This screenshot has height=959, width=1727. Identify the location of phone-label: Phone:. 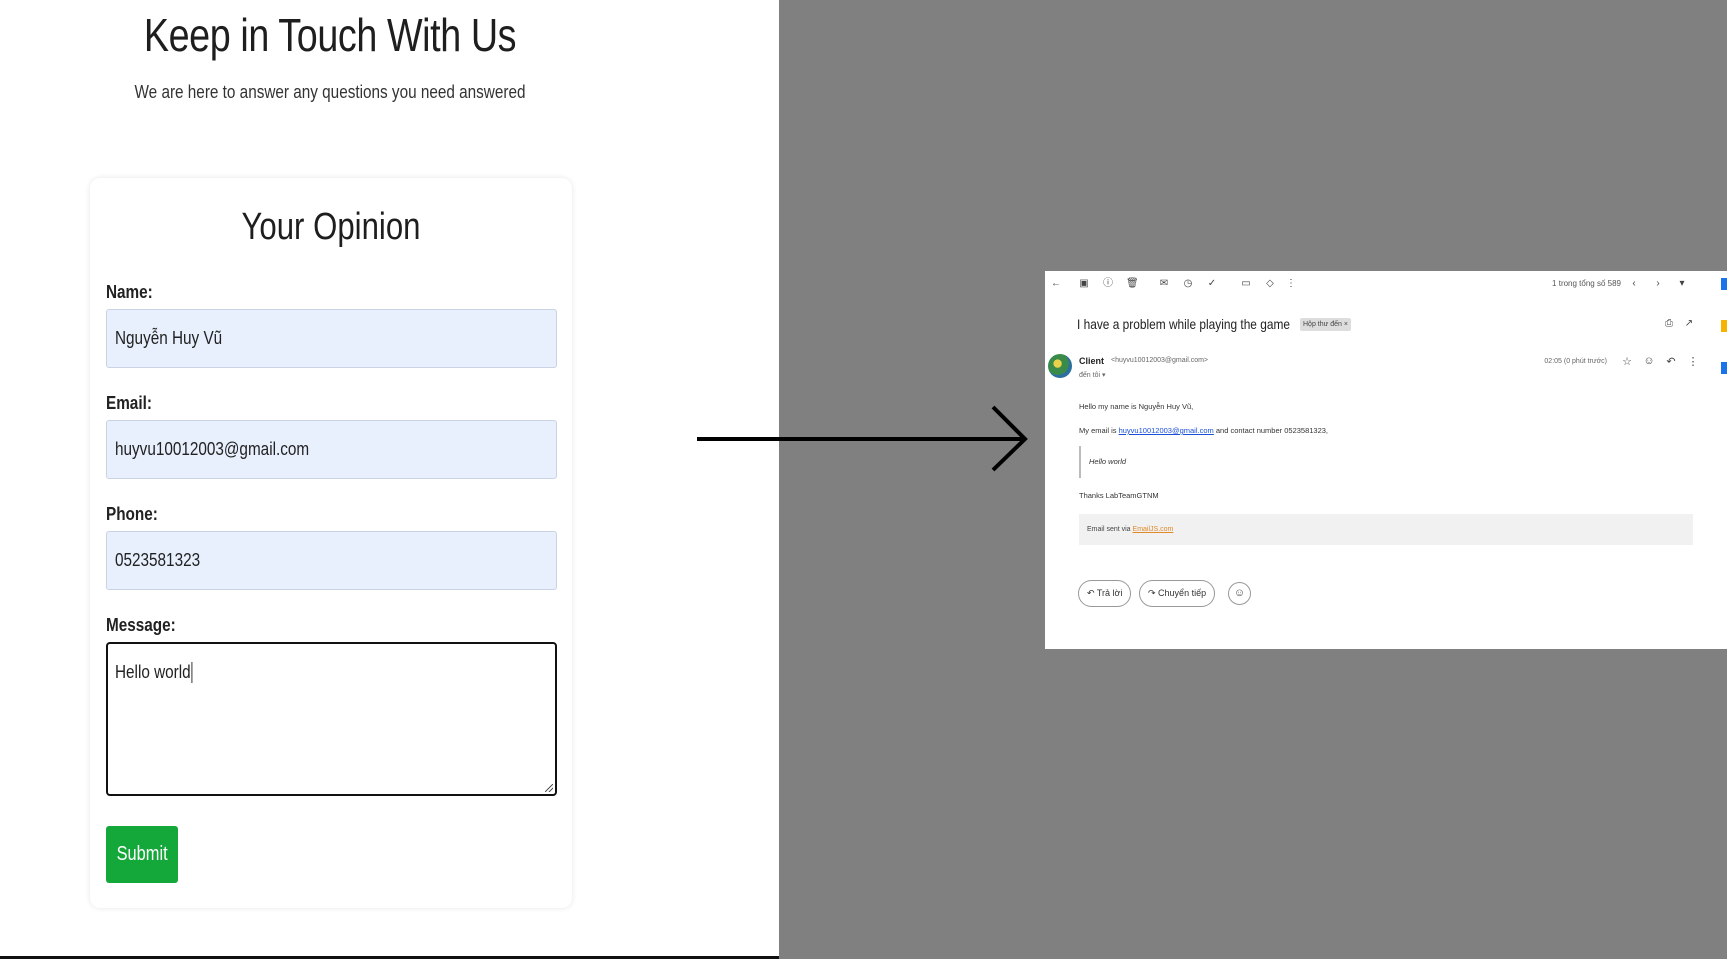
(132, 514).